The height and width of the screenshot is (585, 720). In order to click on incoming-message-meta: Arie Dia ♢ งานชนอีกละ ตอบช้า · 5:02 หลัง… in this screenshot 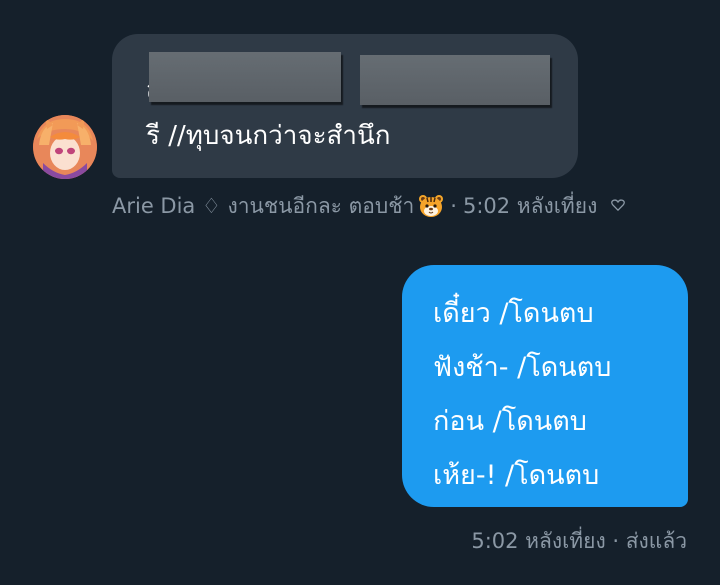, I will do `click(369, 206)`.